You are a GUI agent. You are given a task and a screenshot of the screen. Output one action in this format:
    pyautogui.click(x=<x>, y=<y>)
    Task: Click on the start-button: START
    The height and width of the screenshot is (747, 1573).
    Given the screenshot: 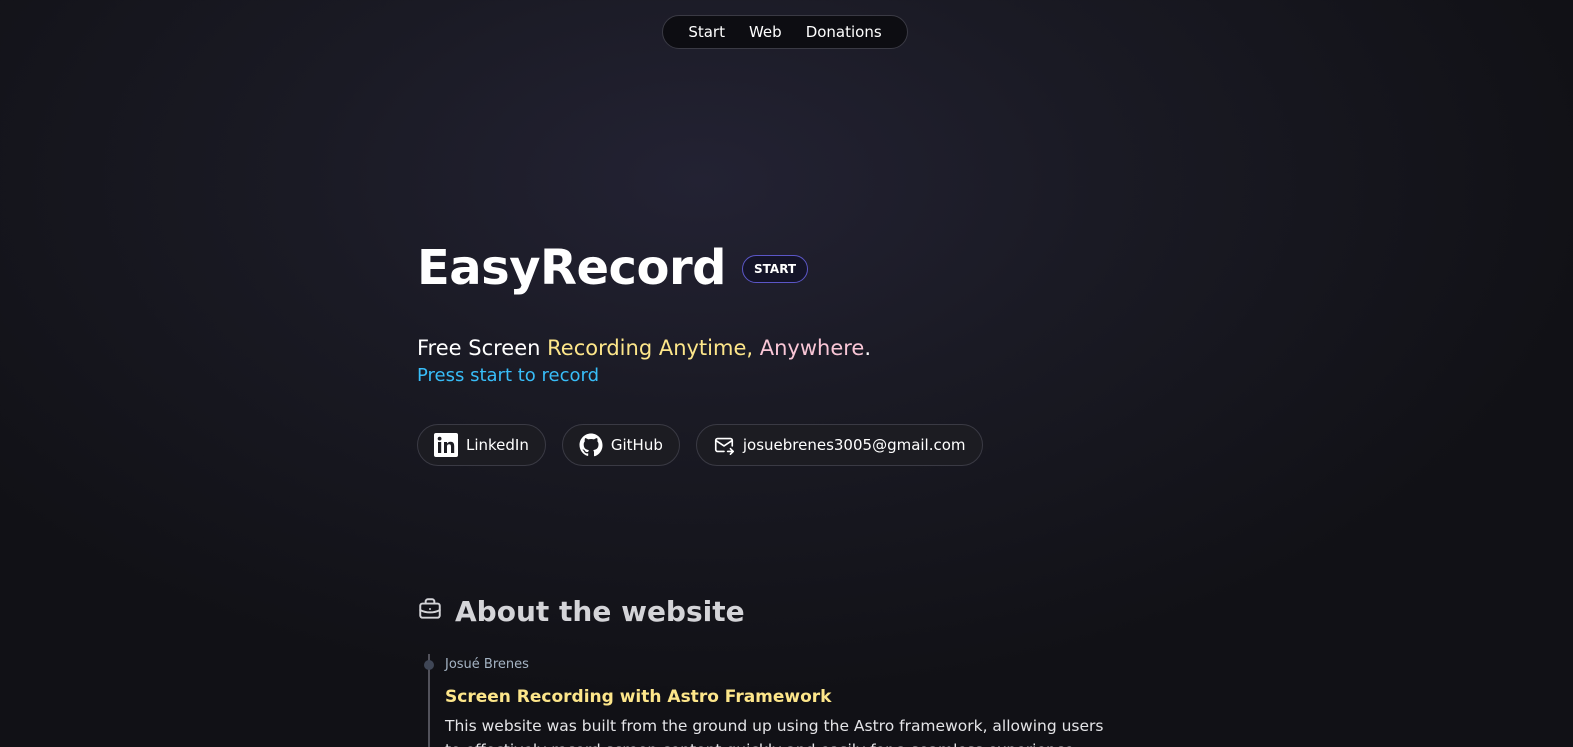 What is the action you would take?
    pyautogui.click(x=775, y=269)
    